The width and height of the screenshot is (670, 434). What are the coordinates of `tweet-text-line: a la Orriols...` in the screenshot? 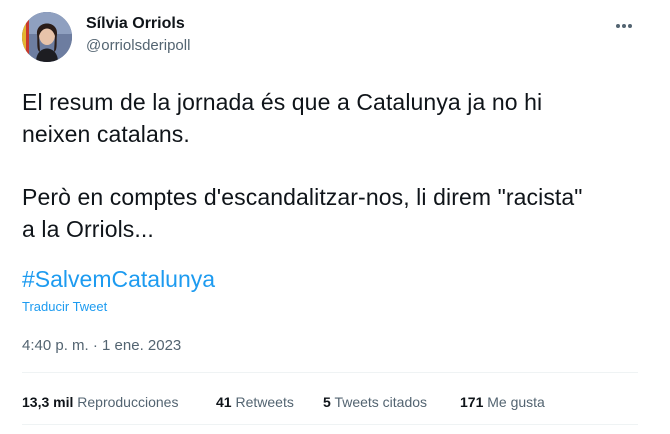 It's located at (88, 229).